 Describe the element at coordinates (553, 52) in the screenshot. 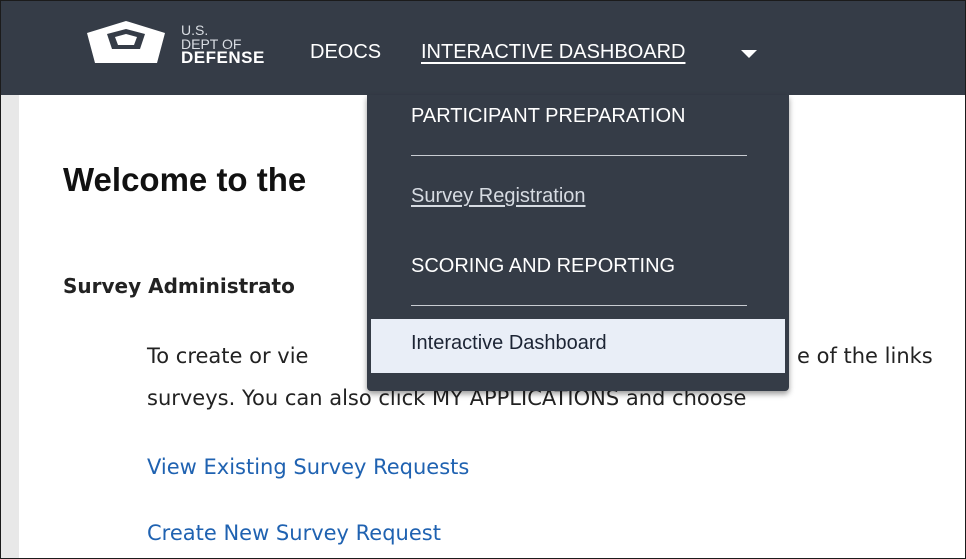

I see `nav-interactive-dashboard: INTERACTIVE DASHBOARD` at that location.